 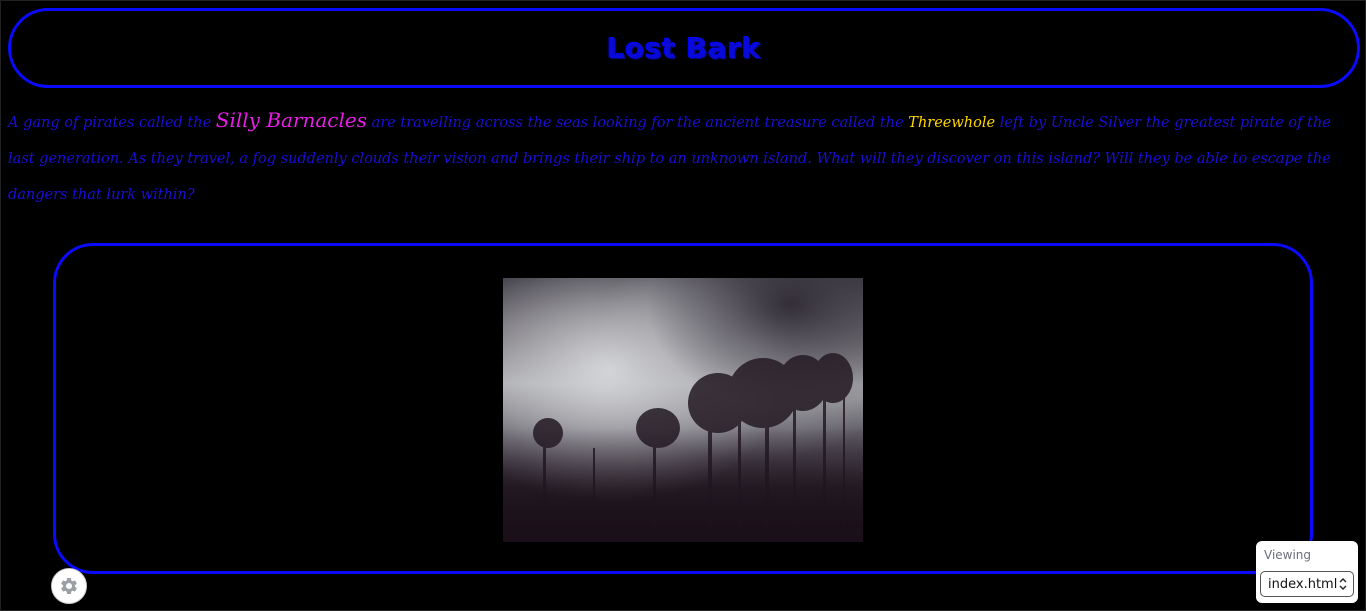 I want to click on treasure-name: Threewhole, so click(x=952, y=123).